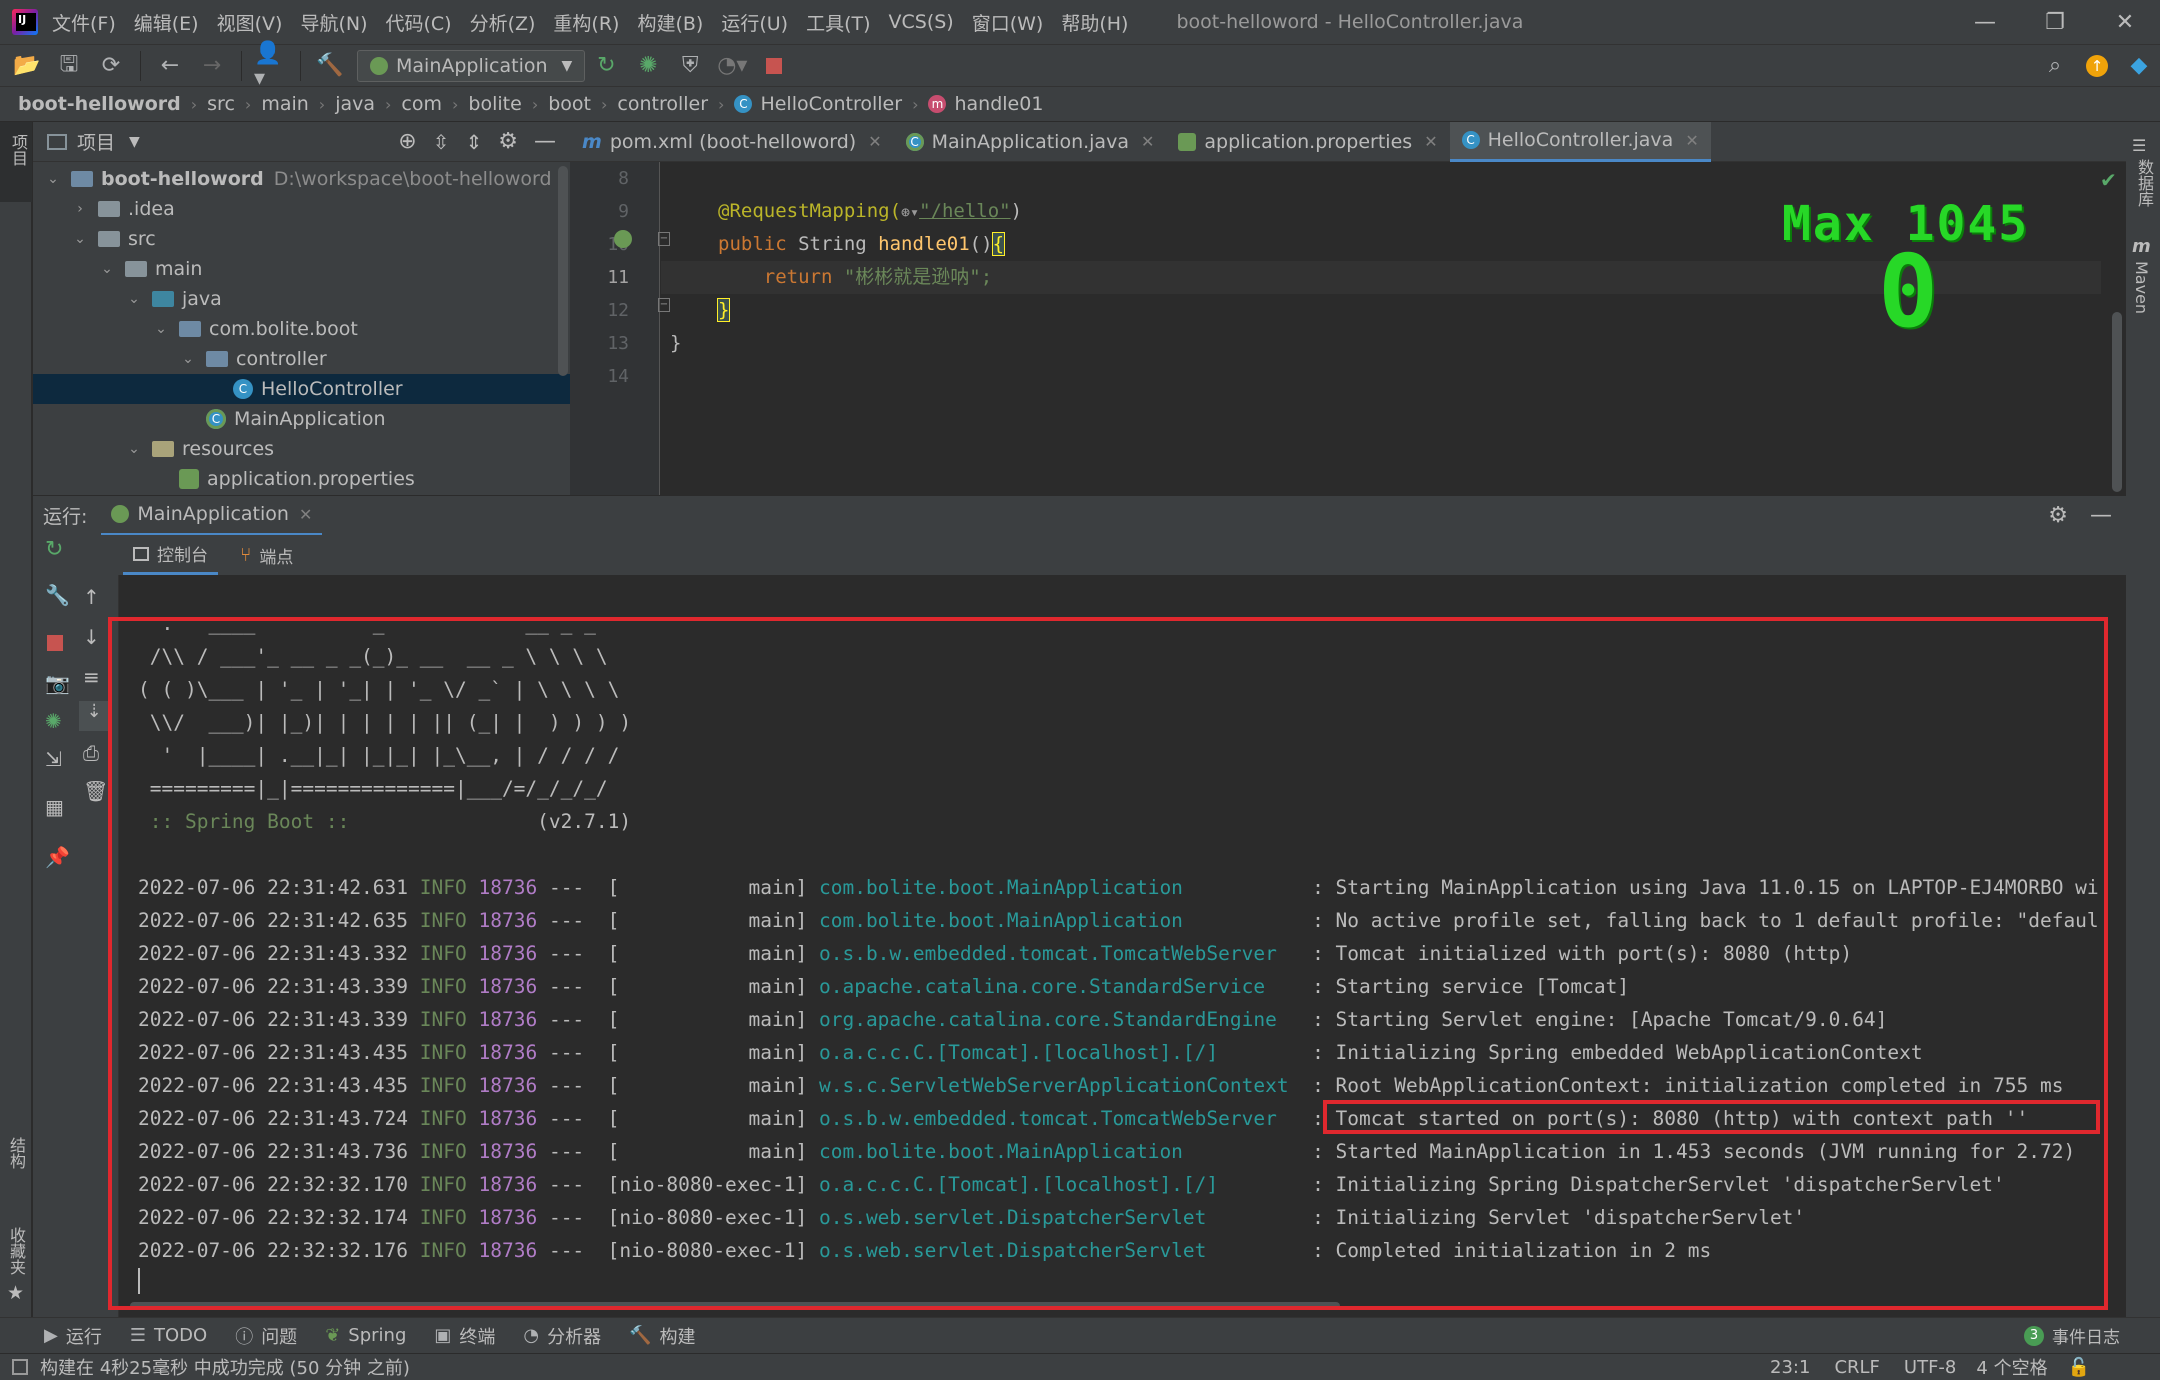  Describe the element at coordinates (831, 104) in the screenshot. I see `breadcrumb-item: HelloController` at that location.